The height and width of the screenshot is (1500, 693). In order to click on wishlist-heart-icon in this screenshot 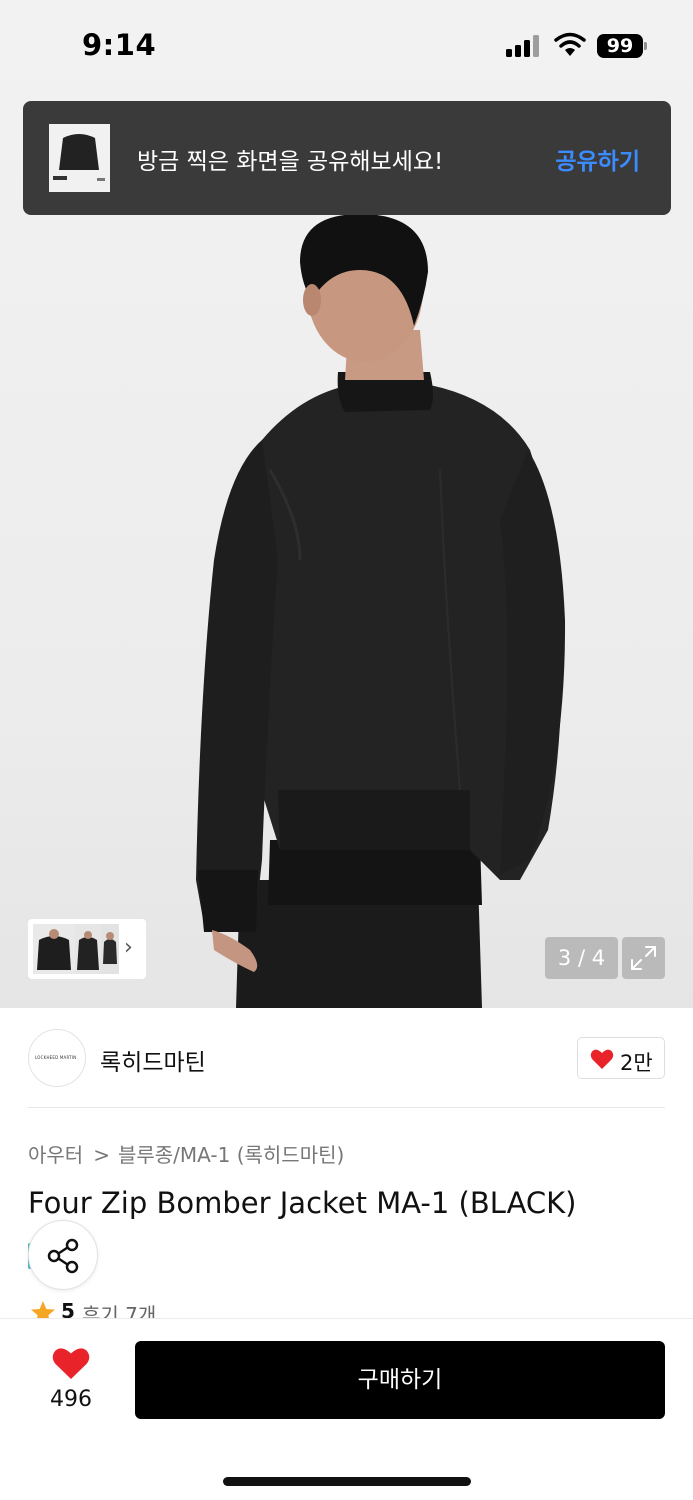, I will do `click(71, 1363)`.